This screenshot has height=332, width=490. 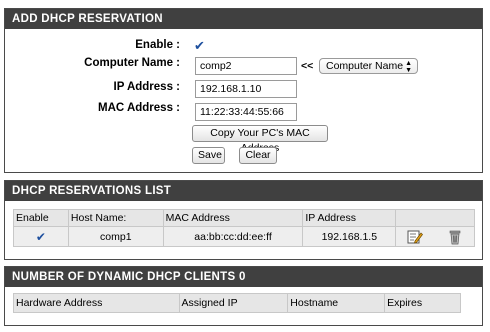 I want to click on column-header: MAC Address, so click(x=233, y=218).